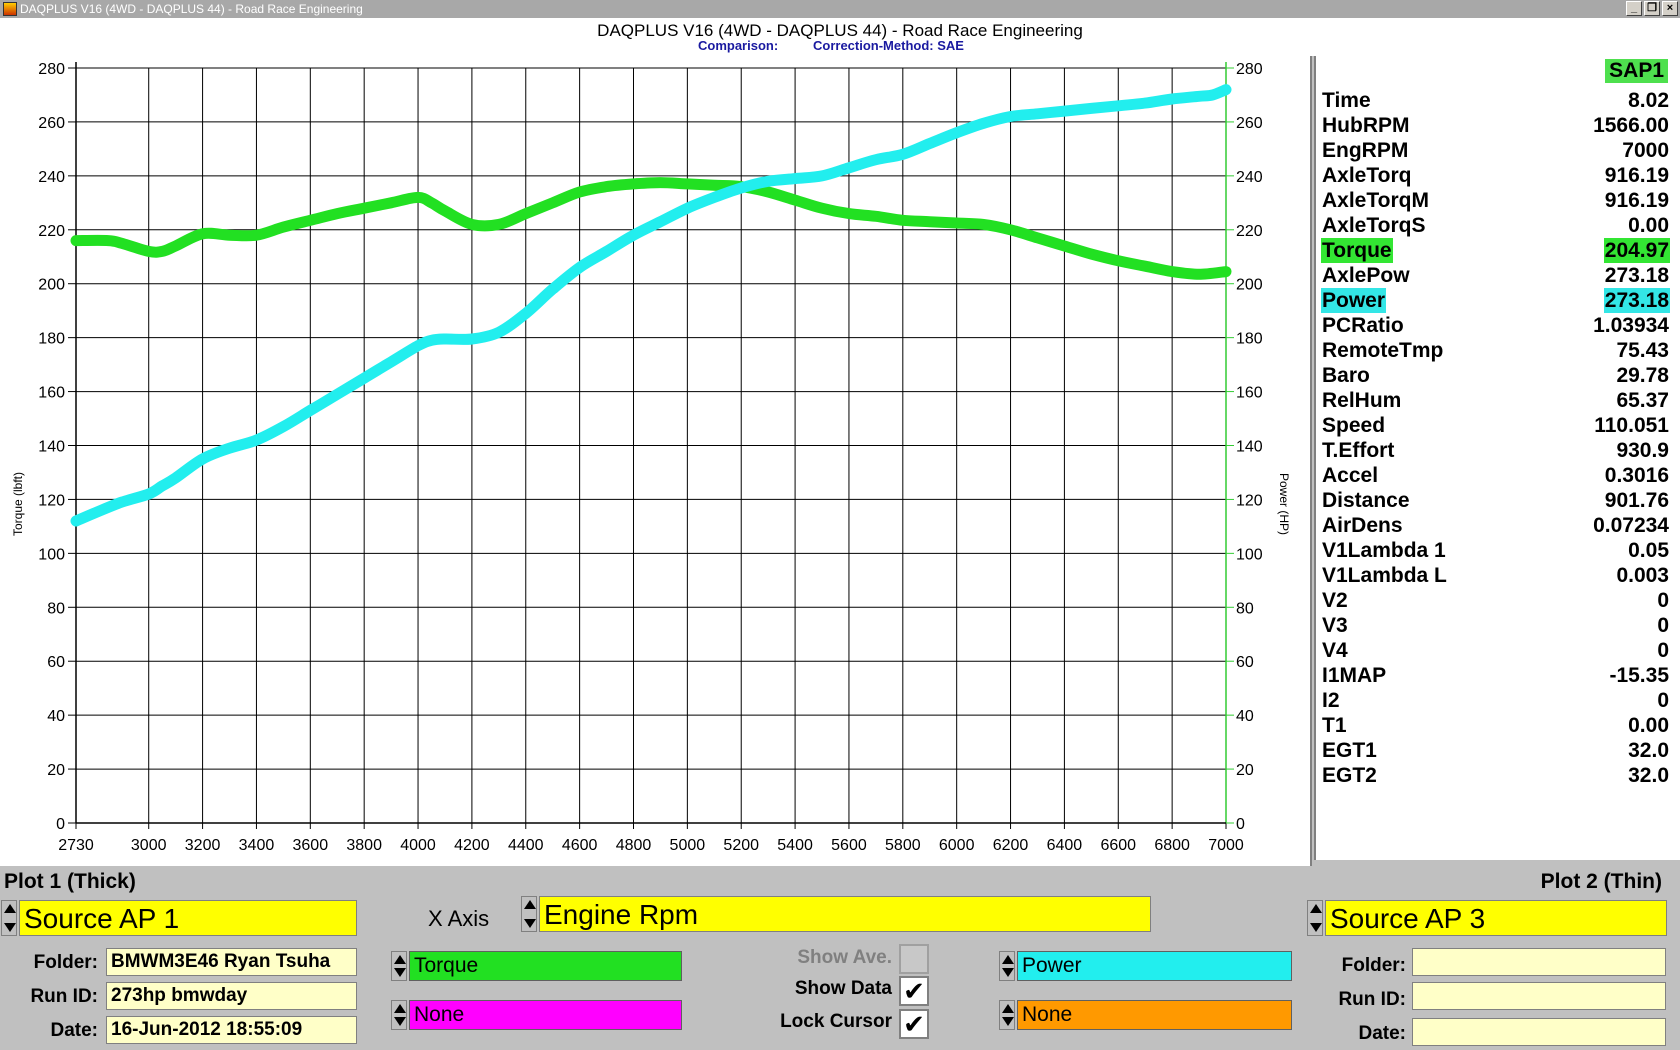 The width and height of the screenshot is (1680, 1050). What do you see at coordinates (1007, 1015) in the screenshot?
I see `channel2b-spinner` at bounding box center [1007, 1015].